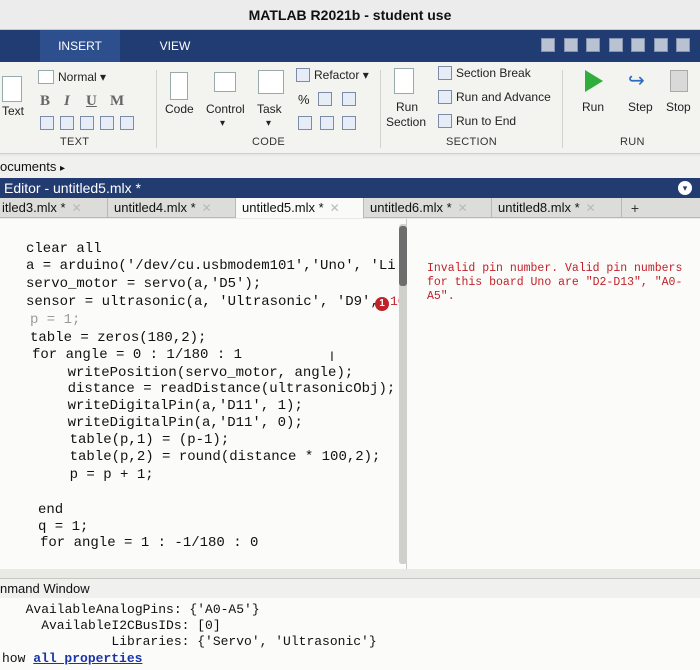 This screenshot has height=670, width=700. Describe the element at coordinates (133, 440) in the screenshot. I see `code-line: table(p,1) = (p-1);` at that location.